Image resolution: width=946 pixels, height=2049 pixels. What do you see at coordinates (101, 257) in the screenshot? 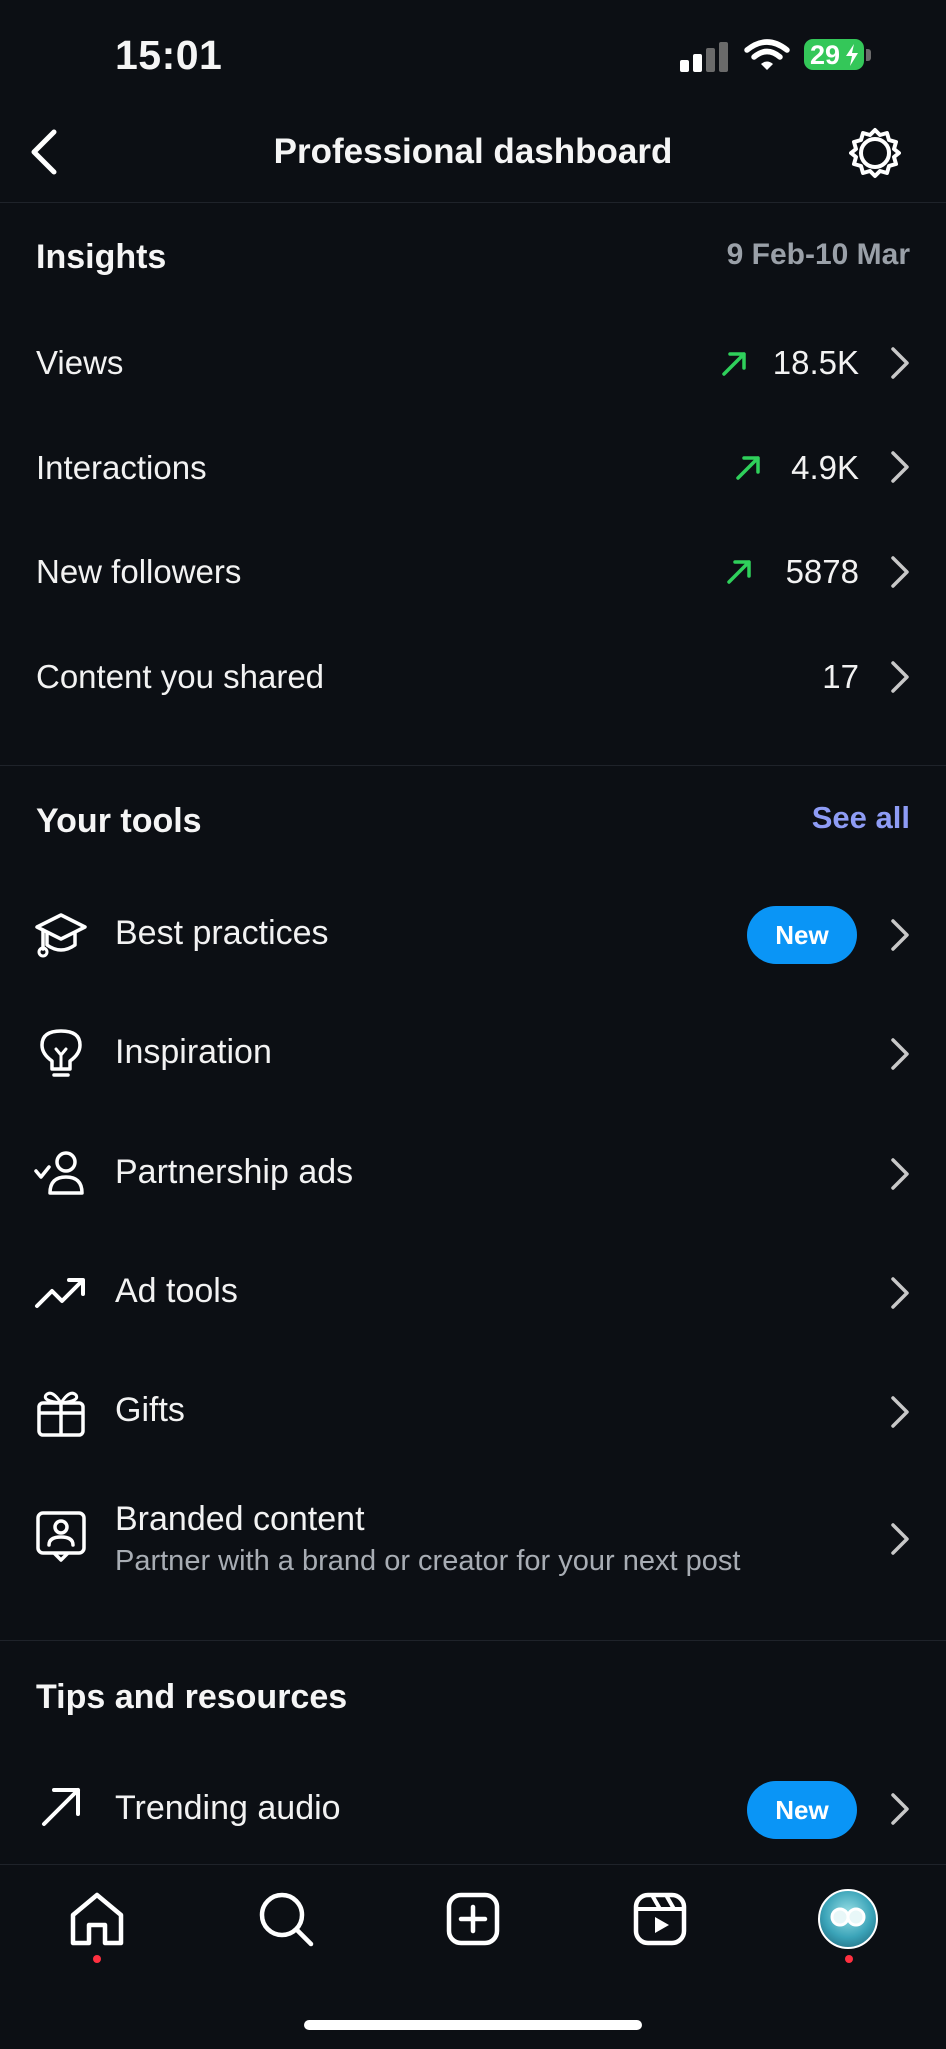
I see `insights-title: Insights` at bounding box center [101, 257].